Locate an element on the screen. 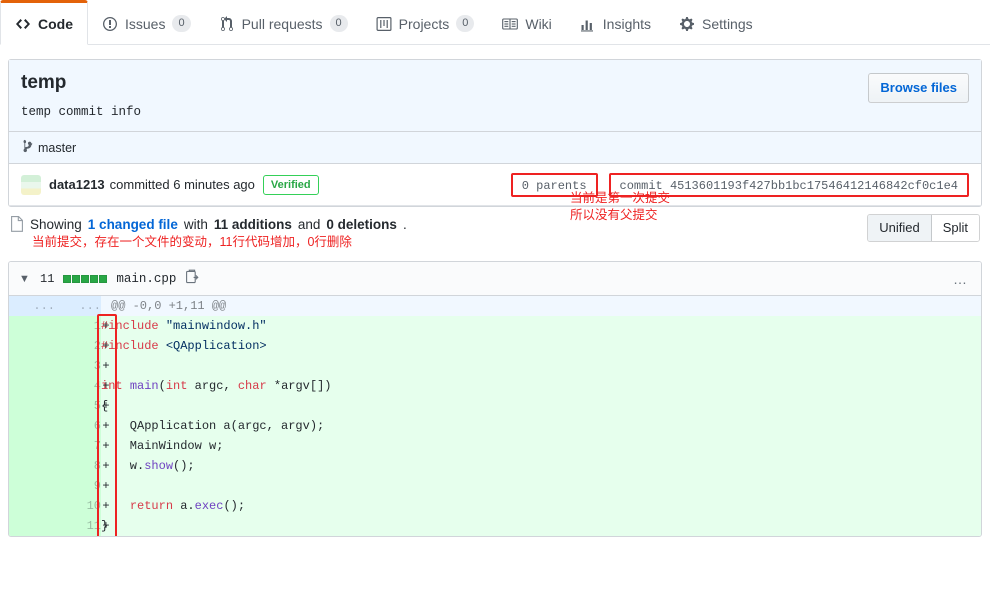 Image resolution: width=990 pixels, height=594 pixels. code-icon is located at coordinates (23, 24).